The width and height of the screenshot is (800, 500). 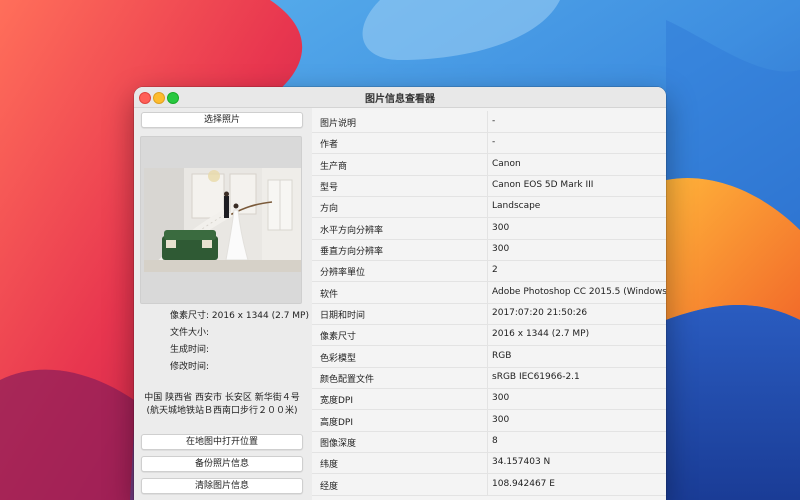 What do you see at coordinates (222, 486) in the screenshot?
I see `clear-image-info-button: 清除图片信息` at bounding box center [222, 486].